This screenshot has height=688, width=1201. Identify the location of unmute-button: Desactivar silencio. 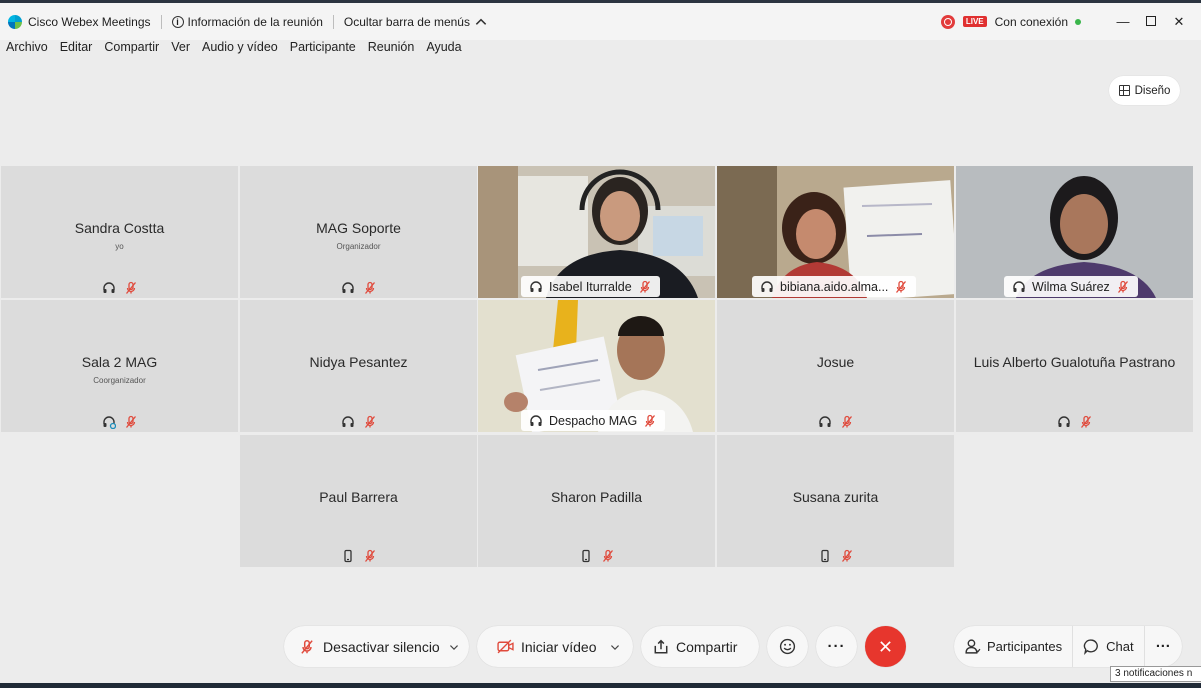
(376, 646).